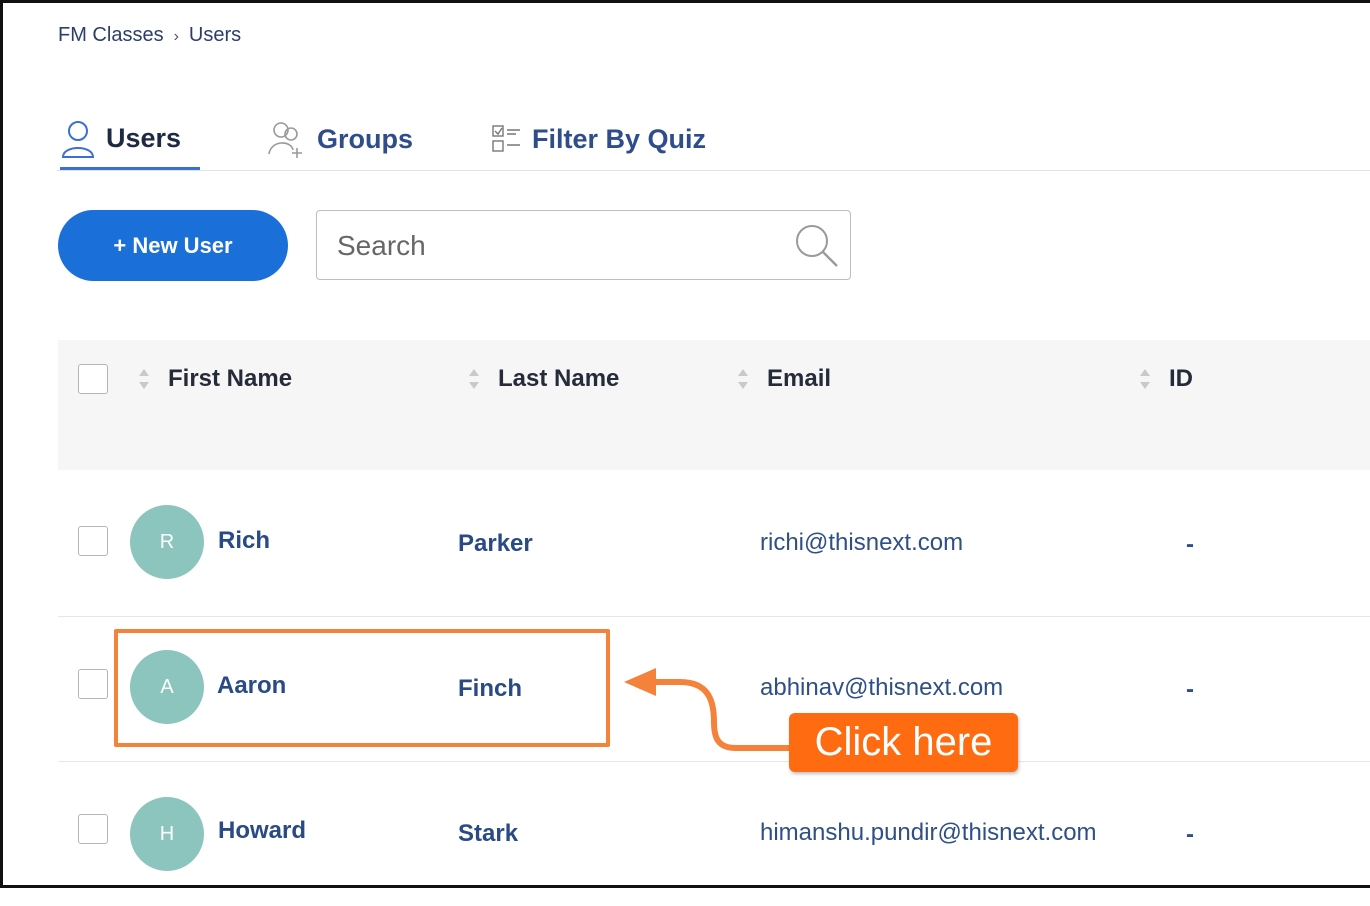  I want to click on column-email: Email, so click(784, 379).